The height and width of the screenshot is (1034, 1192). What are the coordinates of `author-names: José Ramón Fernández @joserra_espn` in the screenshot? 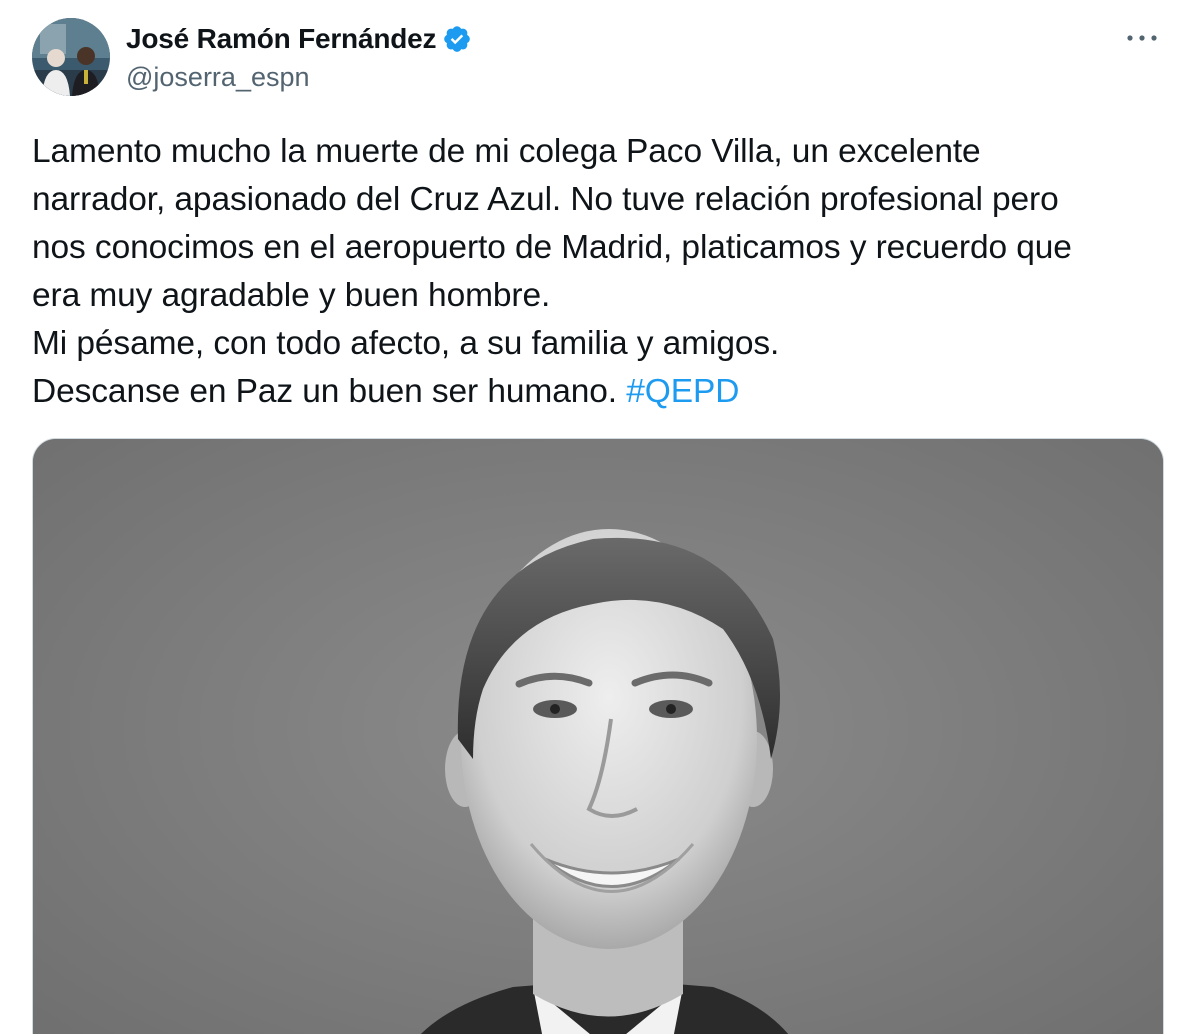 It's located at (299, 56).